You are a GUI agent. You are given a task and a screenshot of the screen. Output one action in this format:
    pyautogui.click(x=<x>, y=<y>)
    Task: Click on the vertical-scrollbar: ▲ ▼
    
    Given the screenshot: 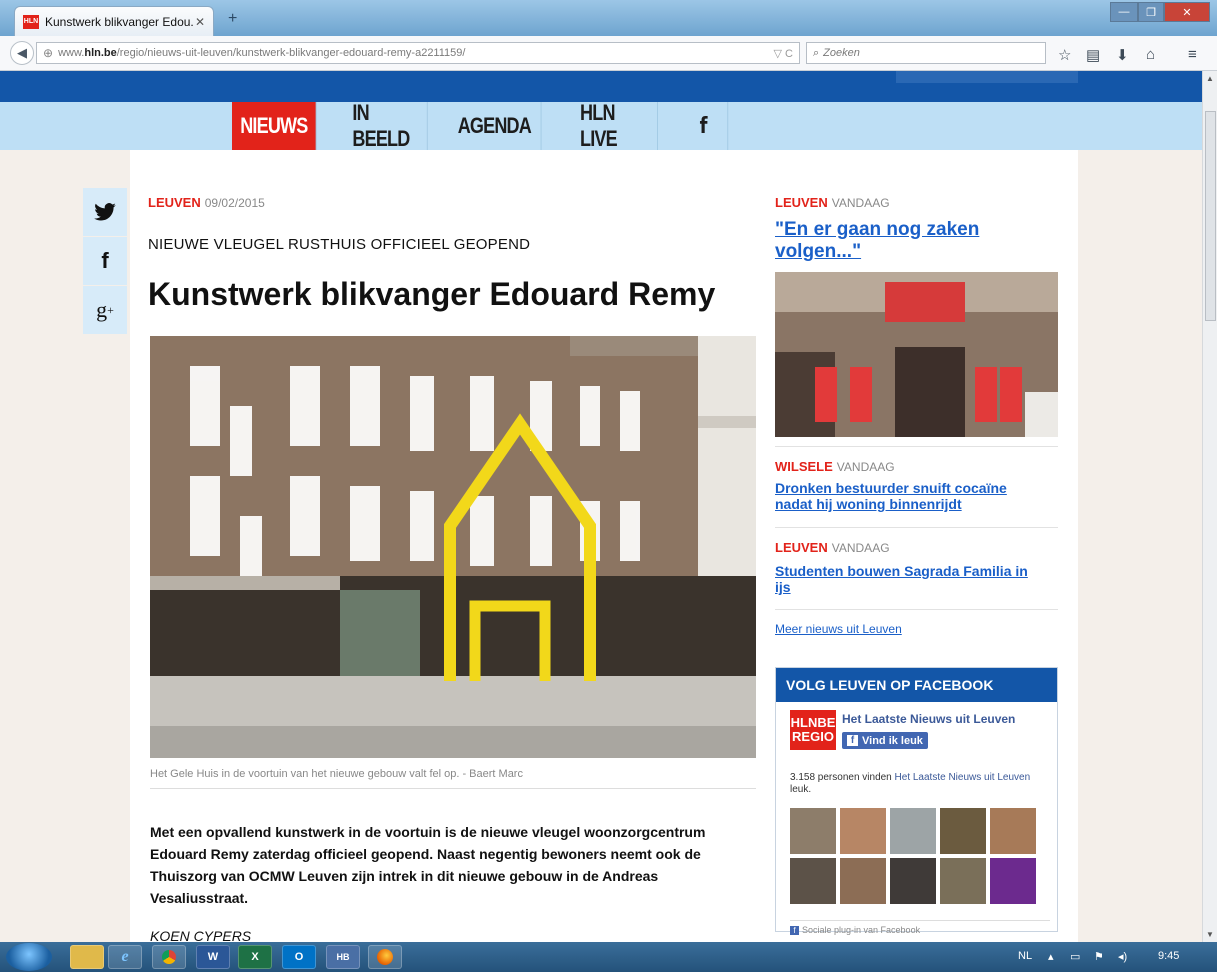 What is the action you would take?
    pyautogui.click(x=1209, y=506)
    